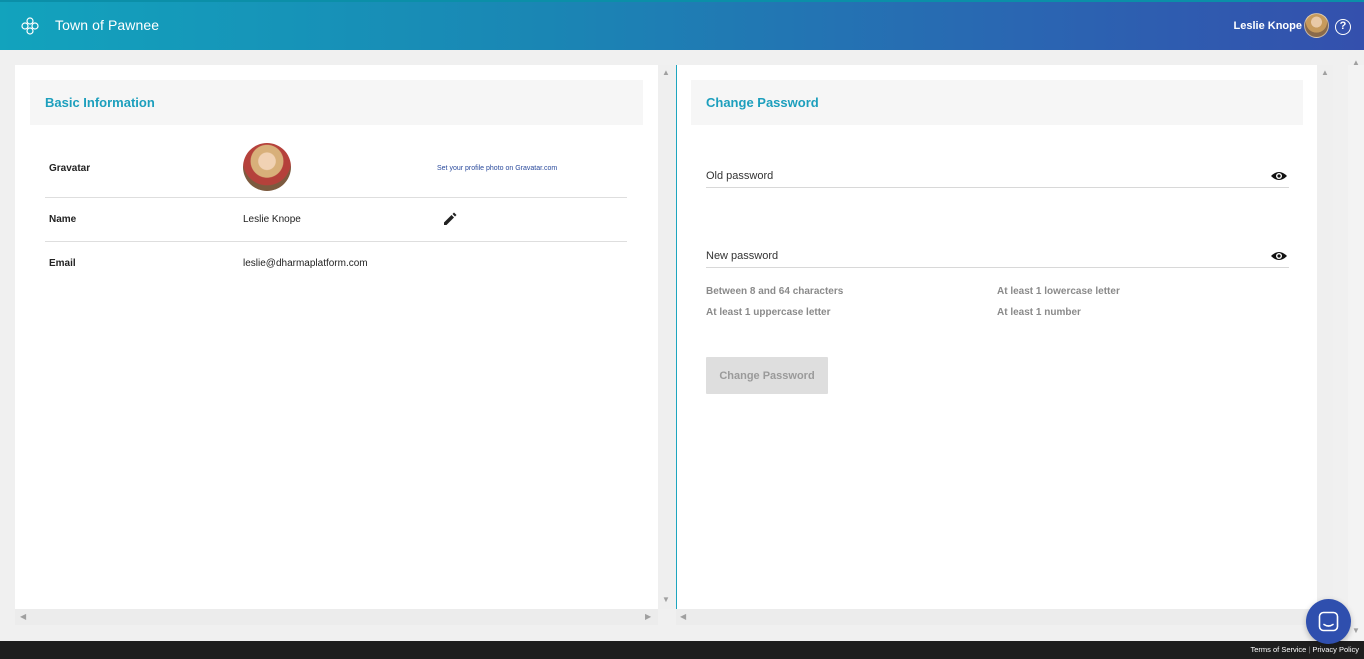 The width and height of the screenshot is (1364, 659). What do you see at coordinates (497, 168) in the screenshot?
I see `gravatar-link: Set your profile photo on Gravatar.com` at bounding box center [497, 168].